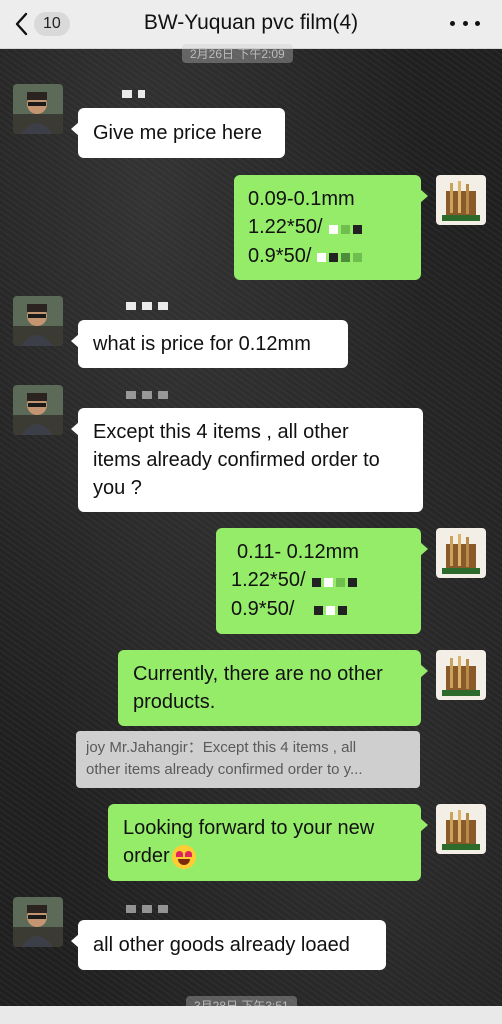  I want to click on message-bubble-incoming: what is price for 0.12mm, so click(209, 344).